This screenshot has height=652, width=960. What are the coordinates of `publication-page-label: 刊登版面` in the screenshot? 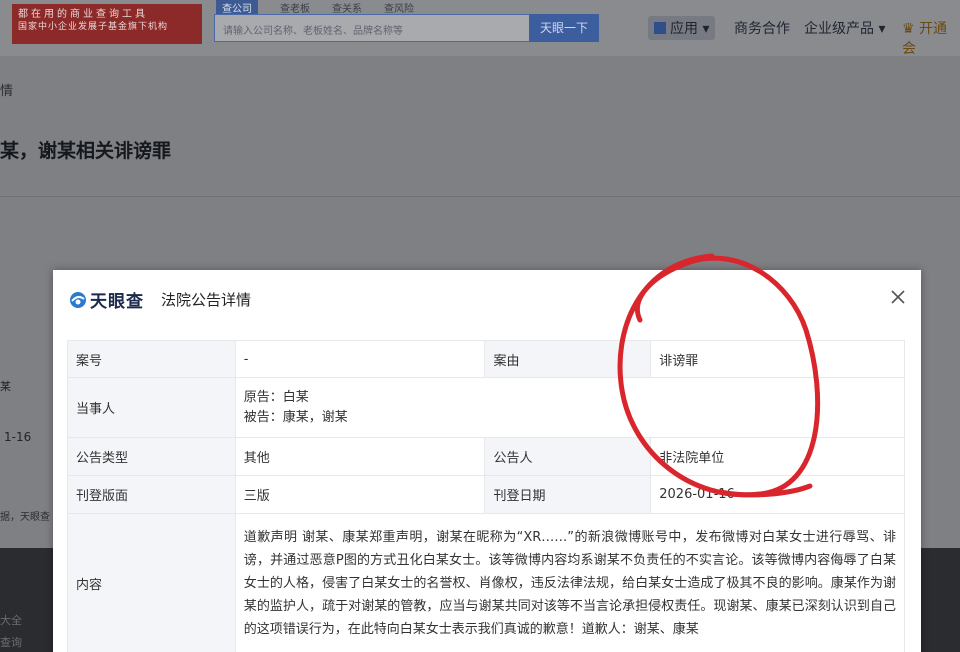 It's located at (151, 494).